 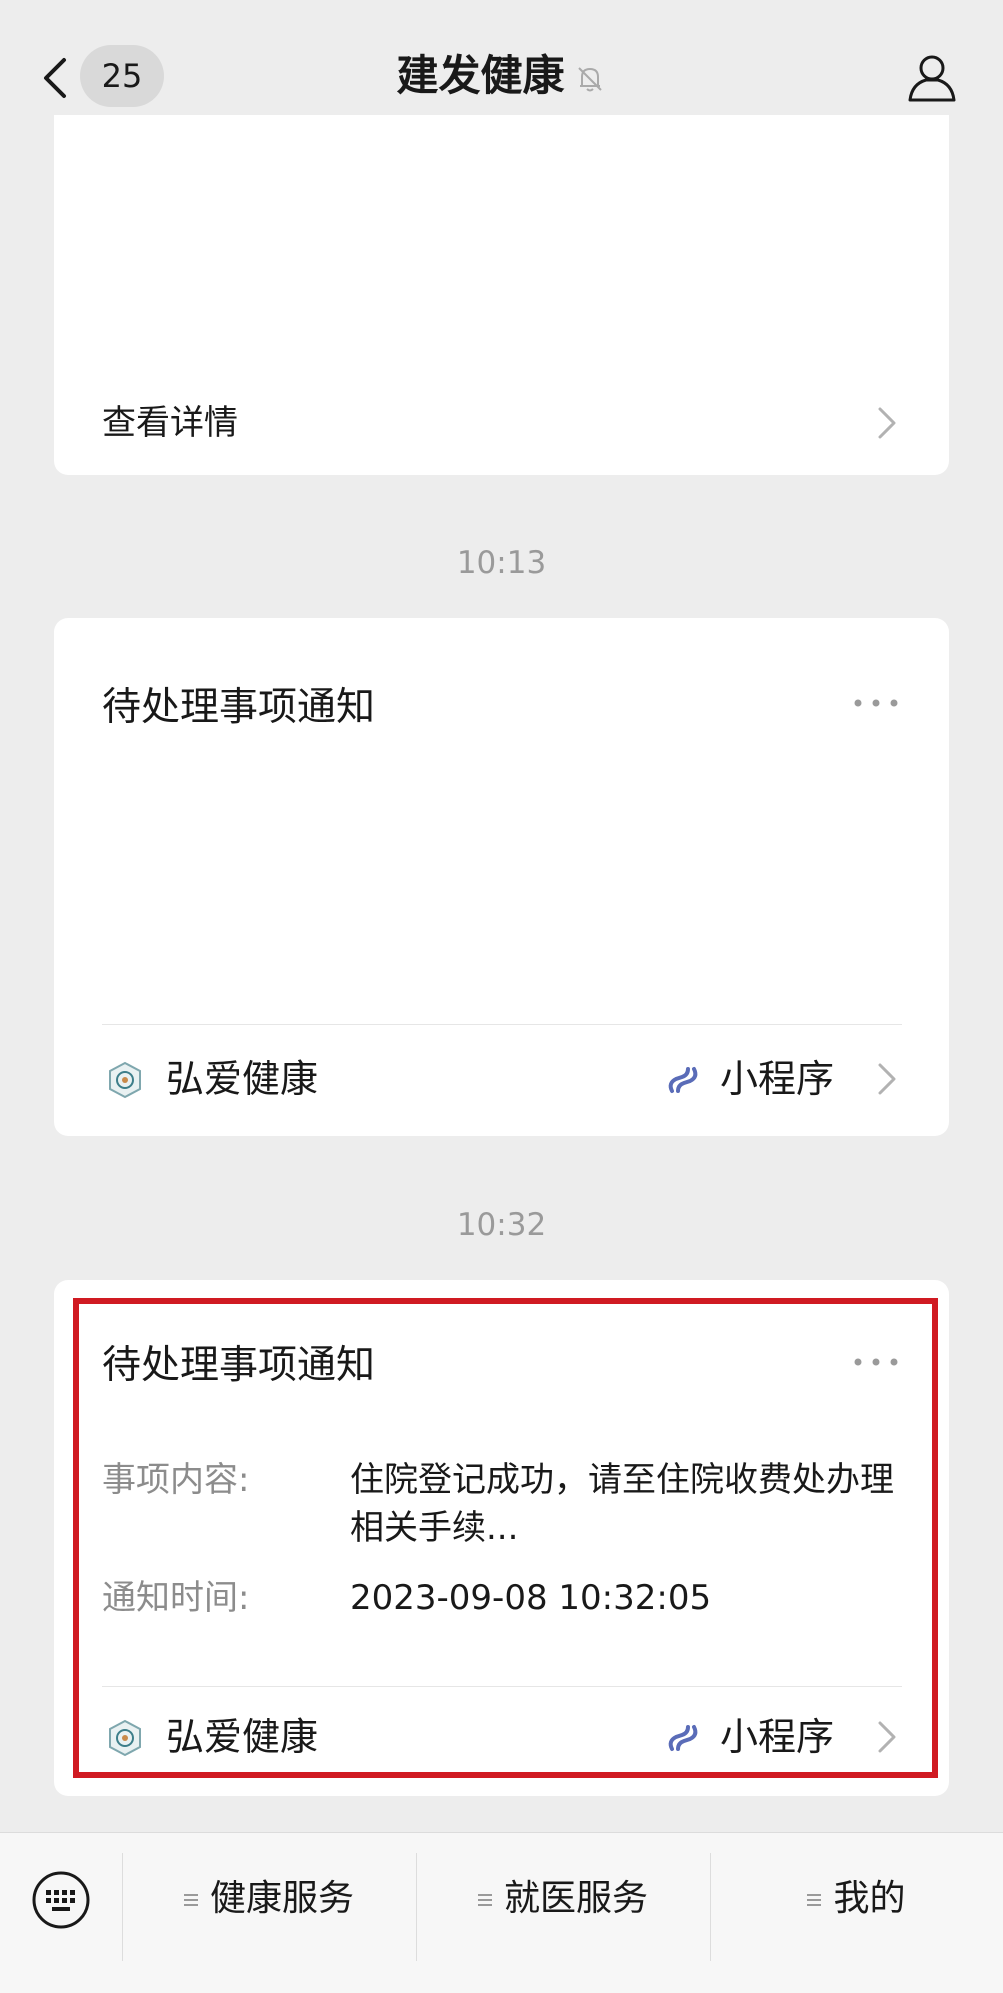 I want to click on menu-item-health-services: 健康服务, so click(x=269, y=1899).